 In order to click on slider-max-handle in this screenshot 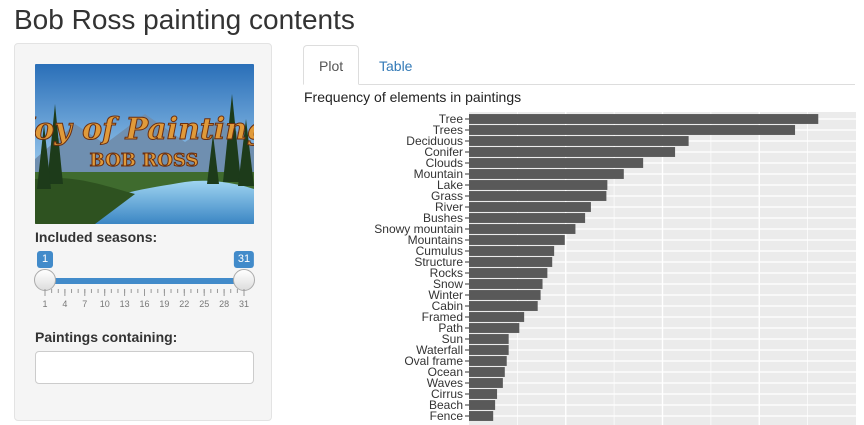, I will do `click(244, 280)`.